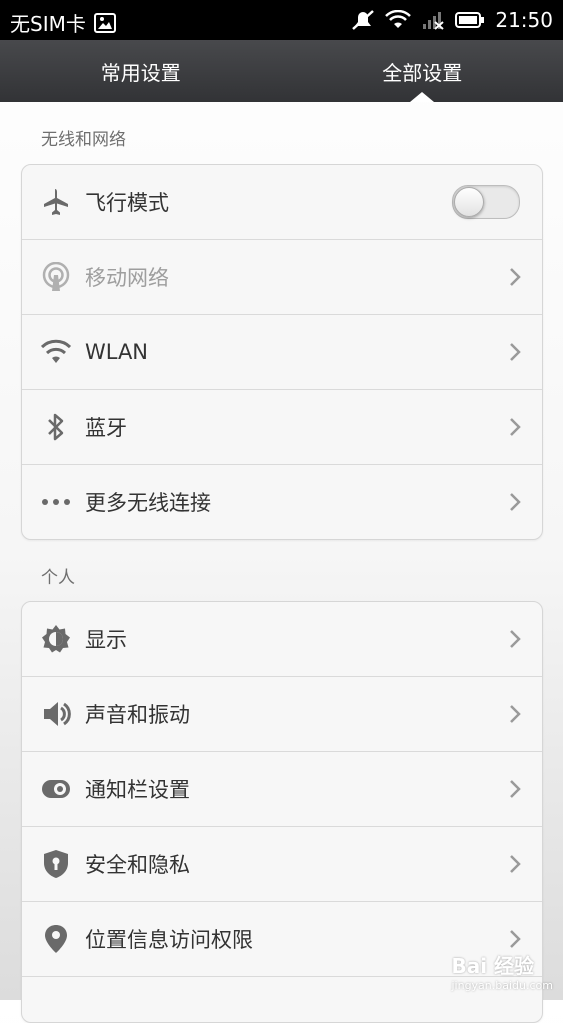 The height and width of the screenshot is (1023, 563). I want to click on row-sound-vibration: 声音和振动, so click(282, 714).